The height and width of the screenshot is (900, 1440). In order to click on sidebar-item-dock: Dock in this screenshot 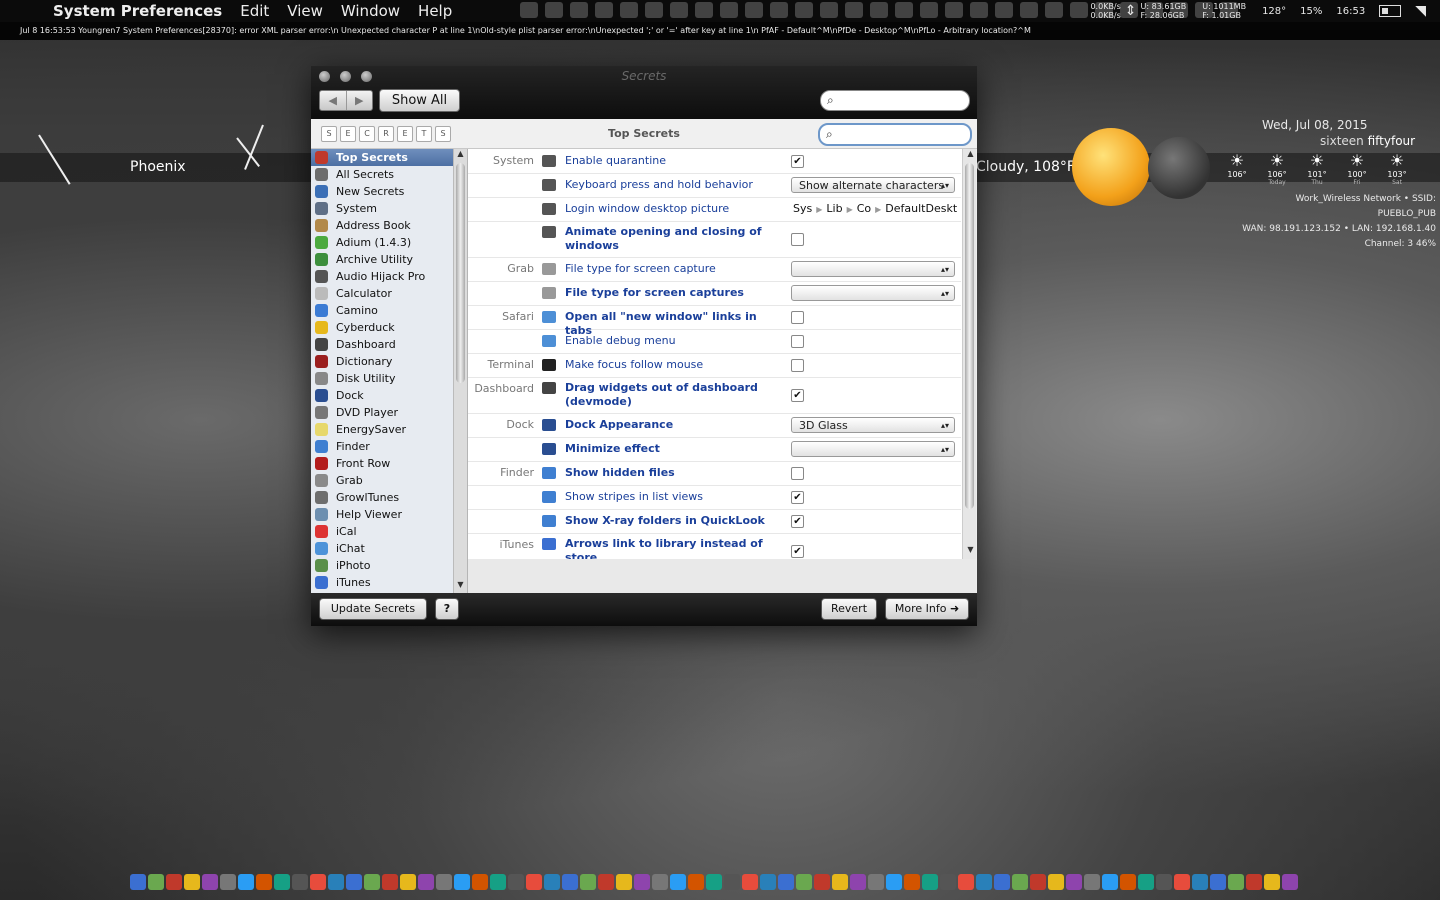, I will do `click(382, 395)`.